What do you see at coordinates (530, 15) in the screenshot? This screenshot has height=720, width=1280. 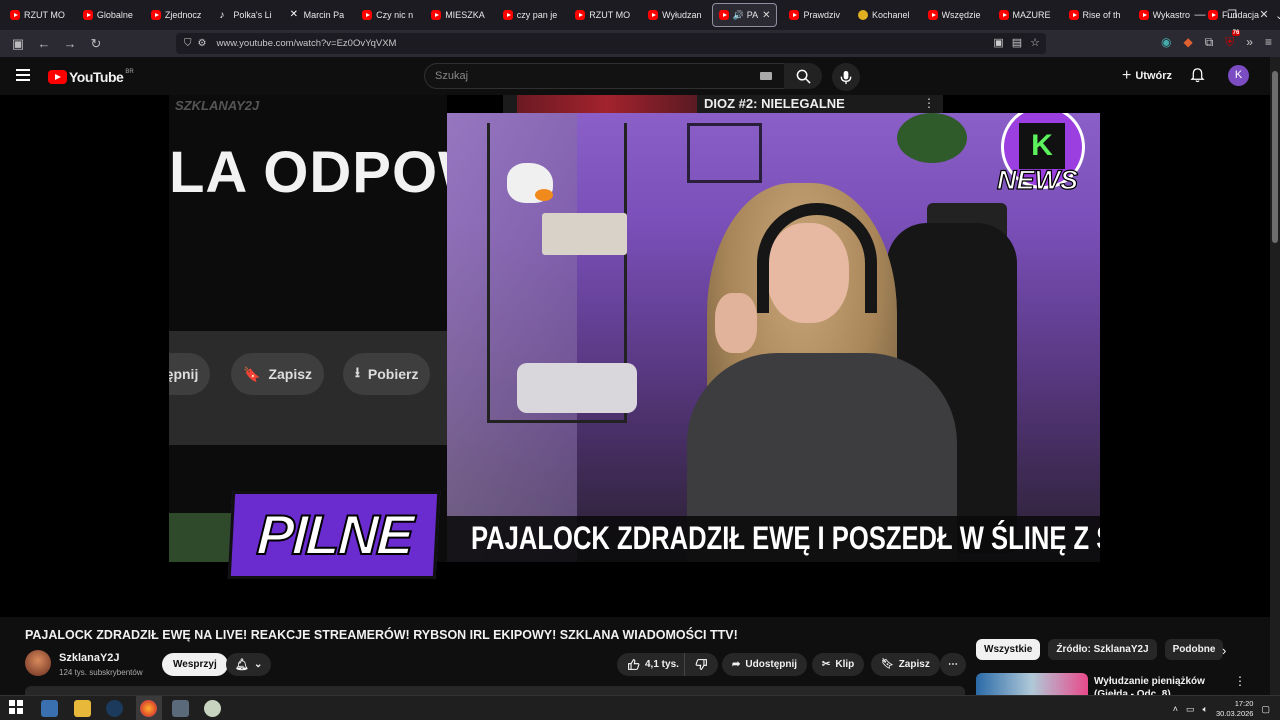 I see `browser-tab: czy pan je` at bounding box center [530, 15].